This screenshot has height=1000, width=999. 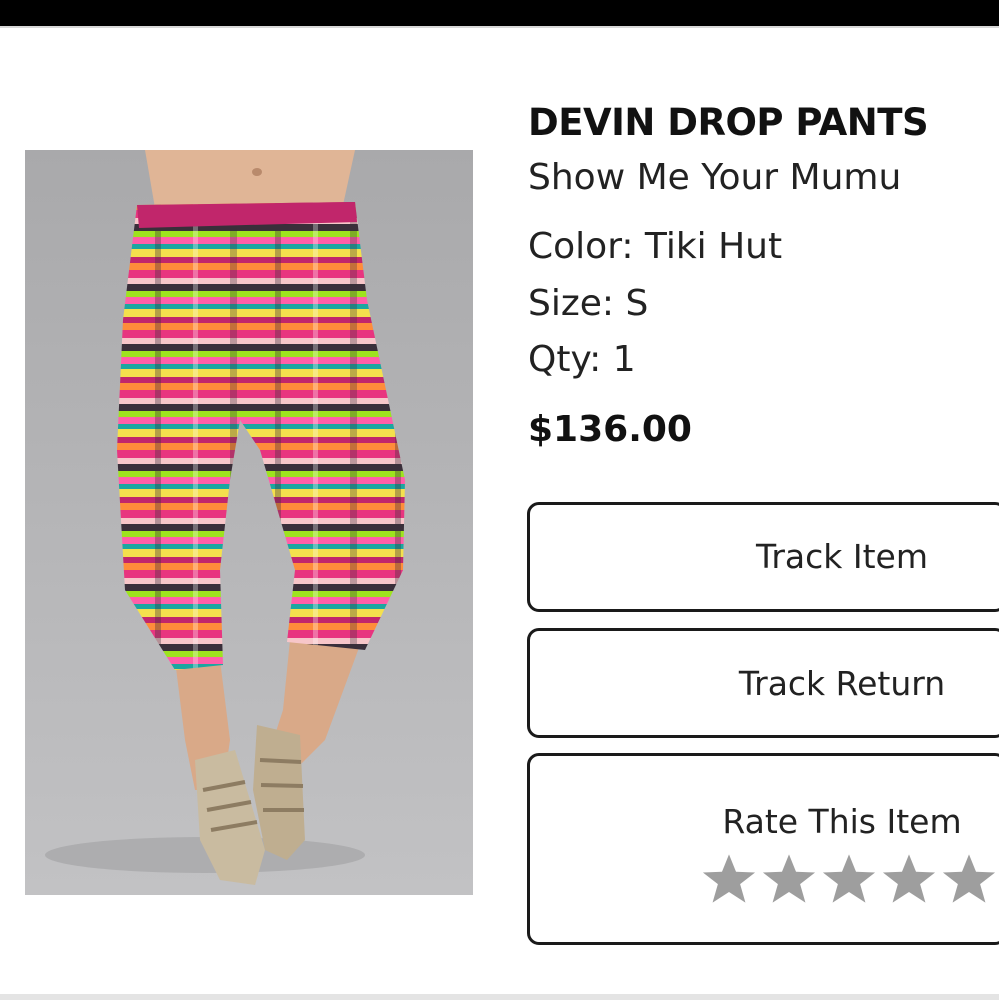 What do you see at coordinates (655, 246) in the screenshot?
I see `product-color: Color: Tiki Hut` at bounding box center [655, 246].